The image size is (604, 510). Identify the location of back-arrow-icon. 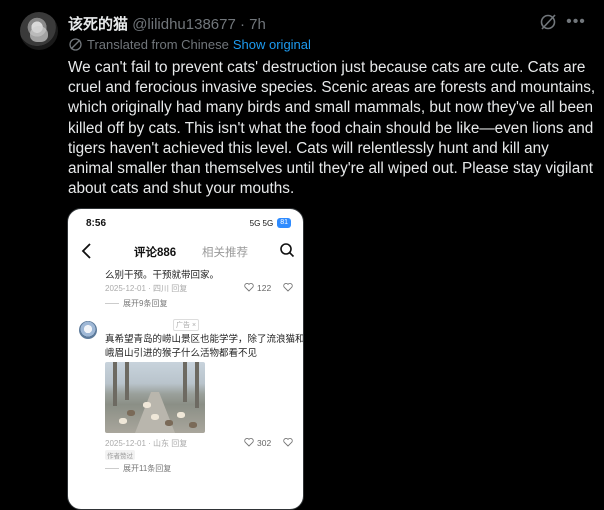
(86, 251).